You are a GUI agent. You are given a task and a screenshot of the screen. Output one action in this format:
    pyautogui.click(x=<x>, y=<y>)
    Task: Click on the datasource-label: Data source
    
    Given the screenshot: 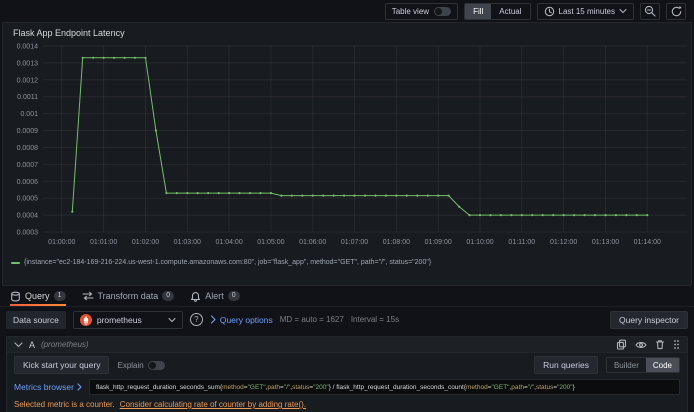 What is the action you would take?
    pyautogui.click(x=36, y=319)
    